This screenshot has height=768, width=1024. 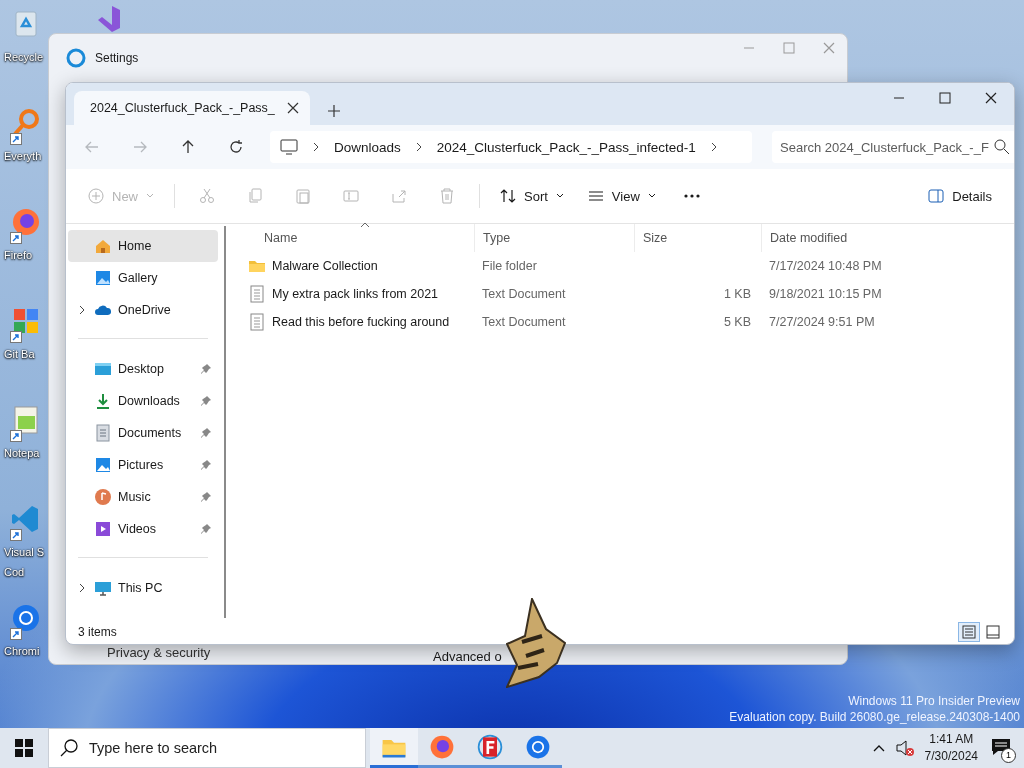 I want to click on desktop-icon-label: Visual S, so click(x=24, y=552).